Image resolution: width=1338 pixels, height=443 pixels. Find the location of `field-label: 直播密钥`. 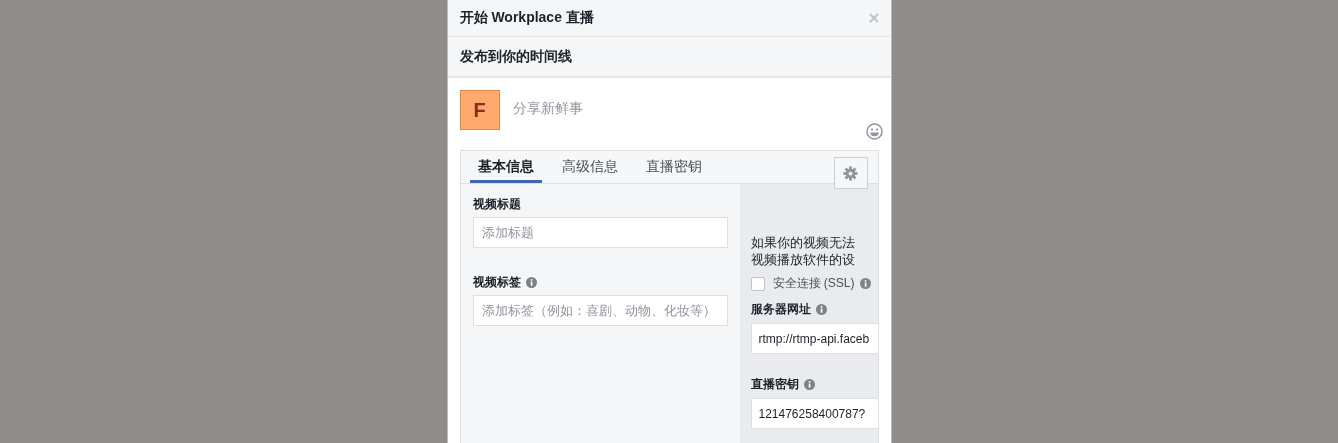

field-label: 直播密钥 is located at coordinates (774, 384).